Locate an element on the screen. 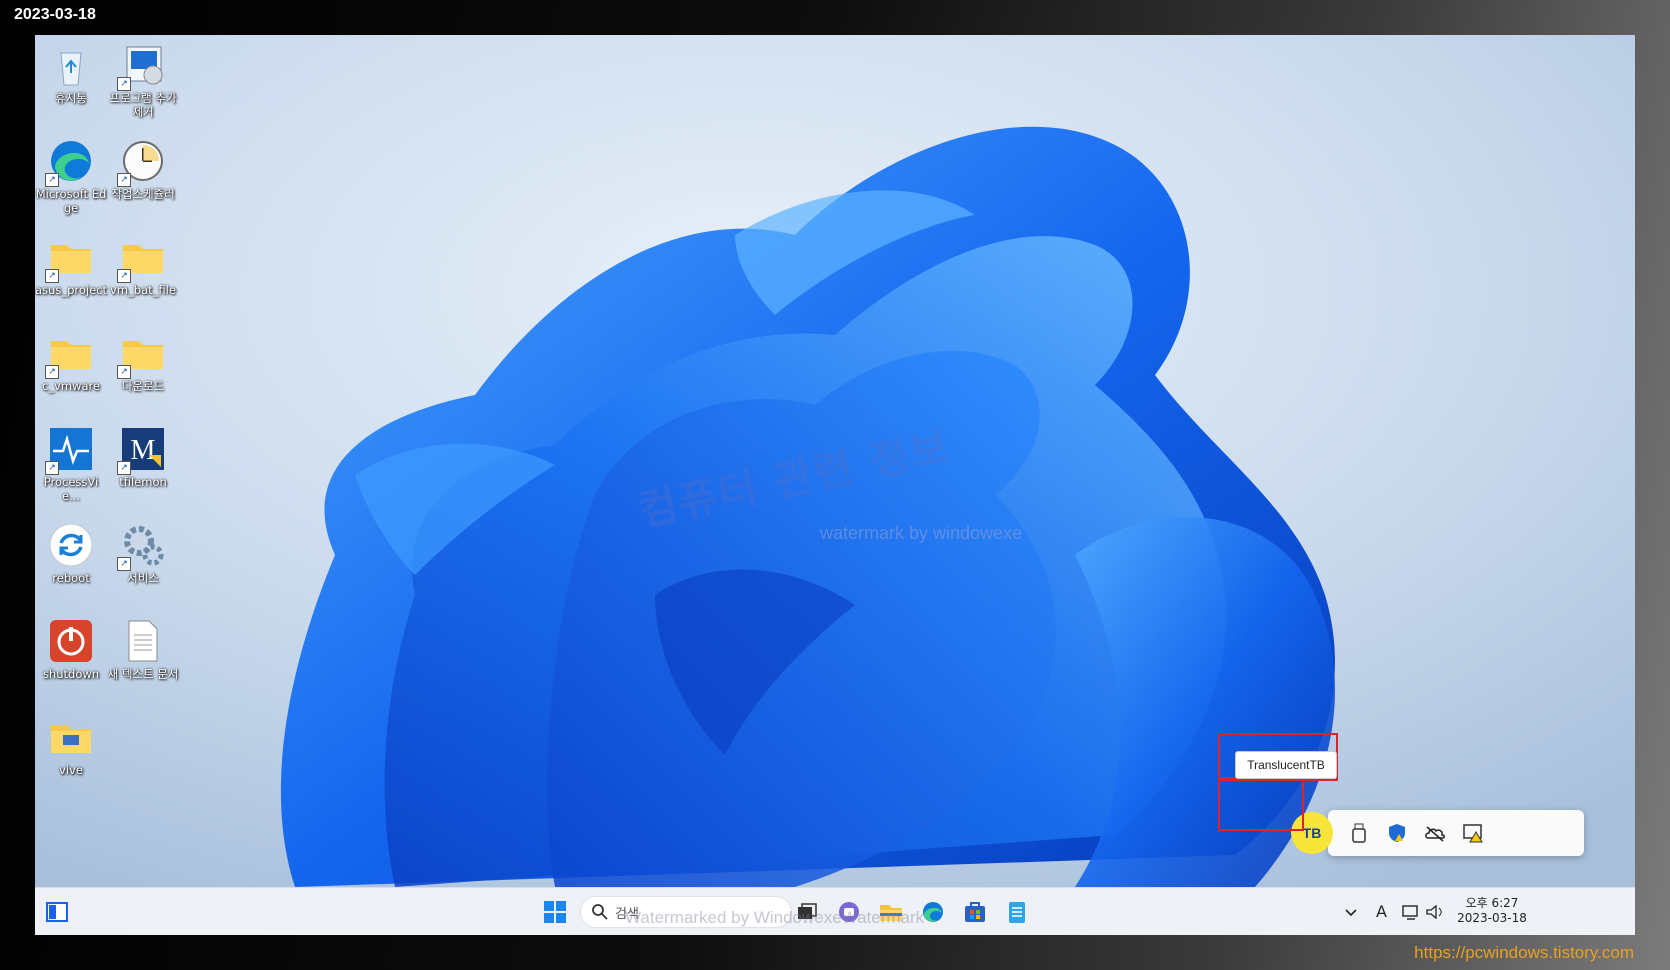  tooltip-translucenttb: TranslucentTB is located at coordinates (1286, 765).